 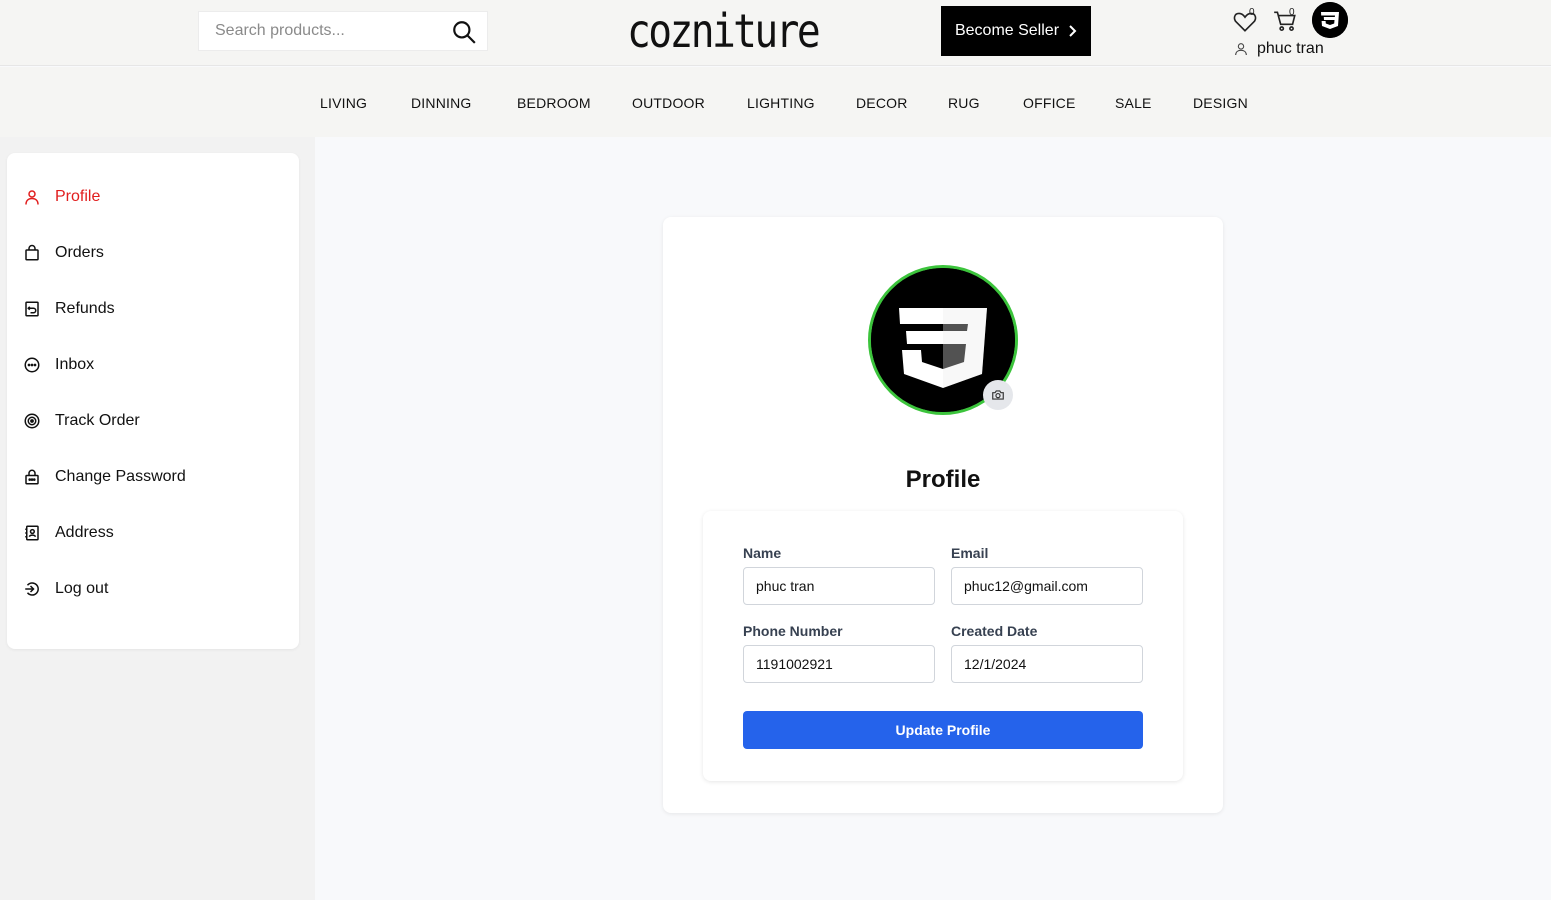 What do you see at coordinates (319, 31) in the screenshot?
I see `search-input` at bounding box center [319, 31].